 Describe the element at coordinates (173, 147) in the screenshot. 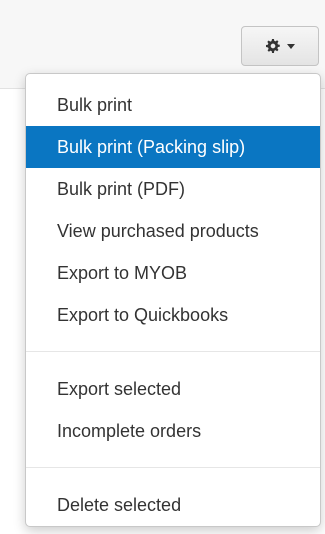

I see `menu-item-bulk-print-packing-slip: Bulk print (Packing slip)` at that location.